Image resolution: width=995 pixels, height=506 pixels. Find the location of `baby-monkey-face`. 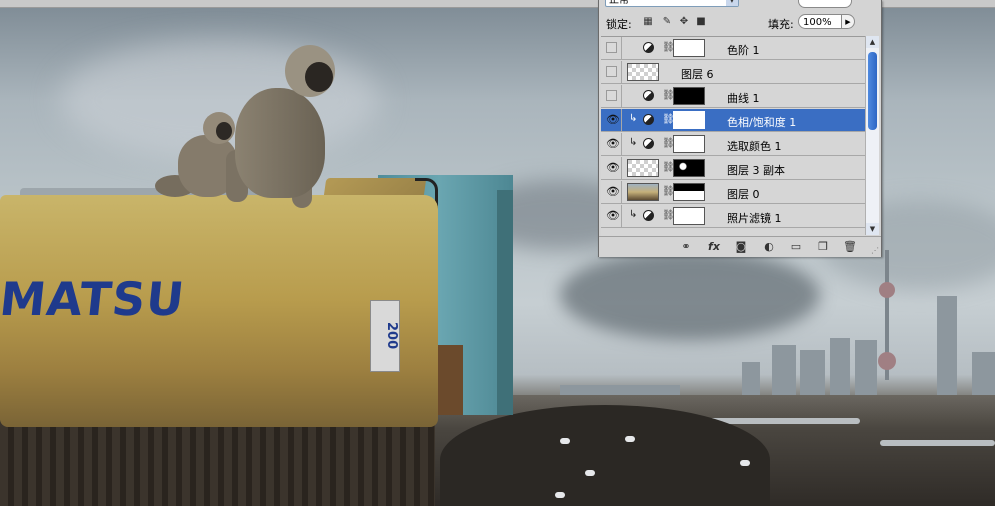

baby-monkey-face is located at coordinates (224, 131).